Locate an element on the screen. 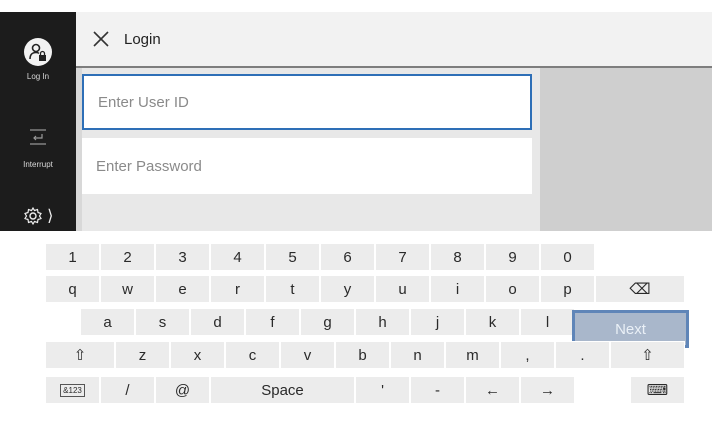 This screenshot has width=712, height=428. key-comma: , is located at coordinates (527, 355).